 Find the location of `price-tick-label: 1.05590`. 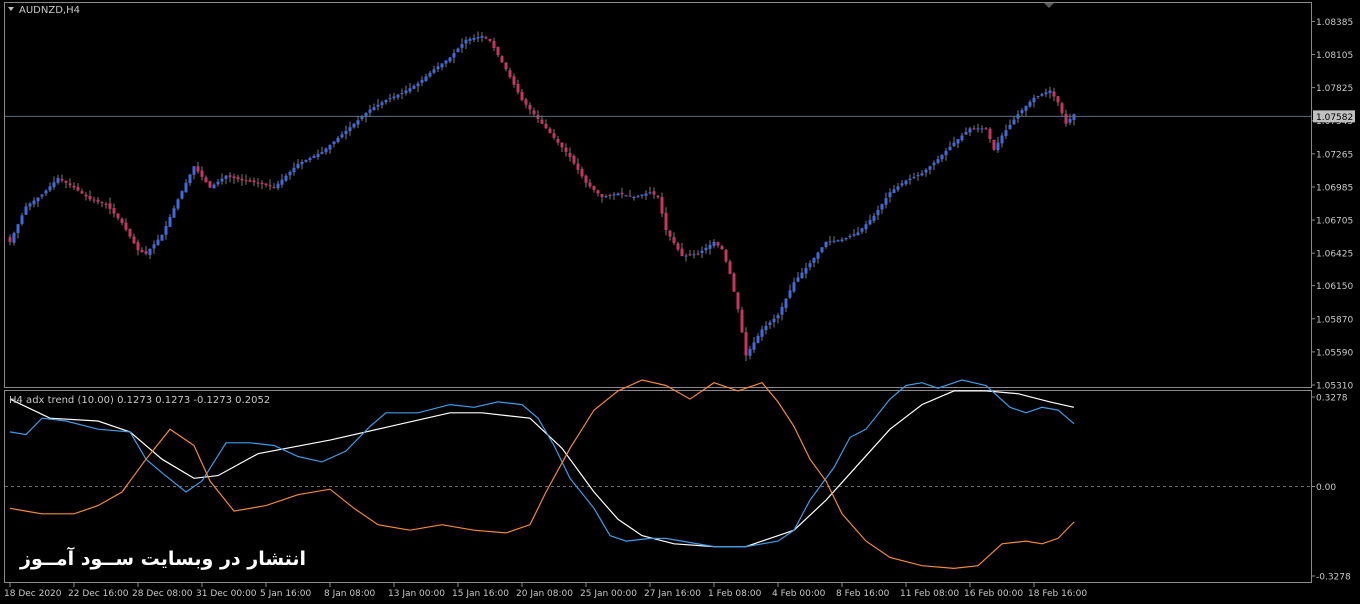

price-tick-label: 1.05590 is located at coordinates (1334, 353).